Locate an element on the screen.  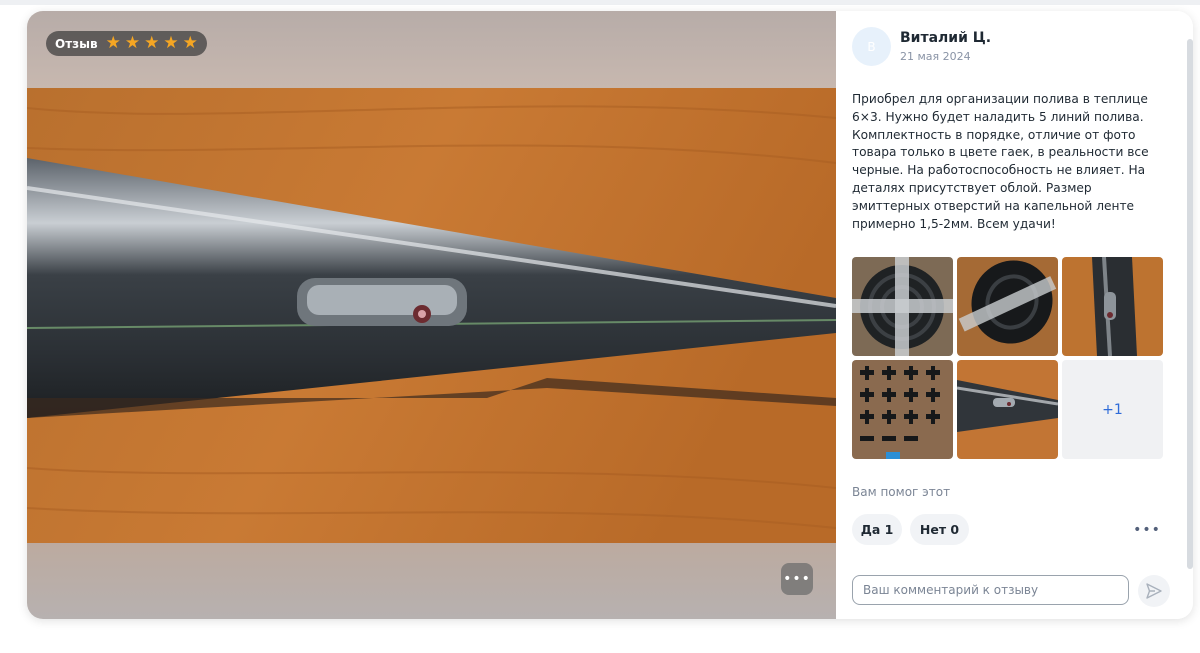
comment-input is located at coordinates (990, 590).